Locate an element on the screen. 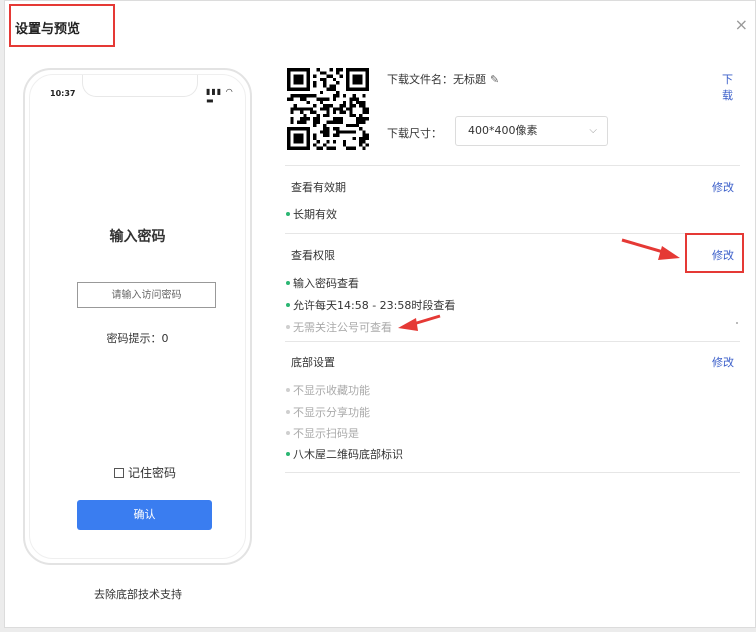 This screenshot has width=756, height=632. password-input is located at coordinates (146, 295).